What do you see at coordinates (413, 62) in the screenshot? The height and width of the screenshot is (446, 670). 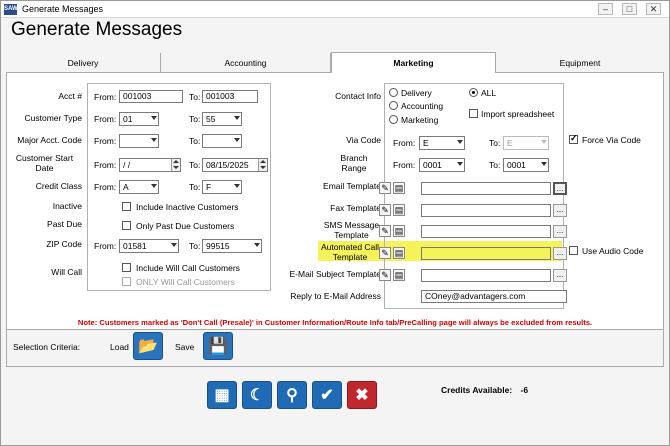 I see `tab-marketing: Marketing` at bounding box center [413, 62].